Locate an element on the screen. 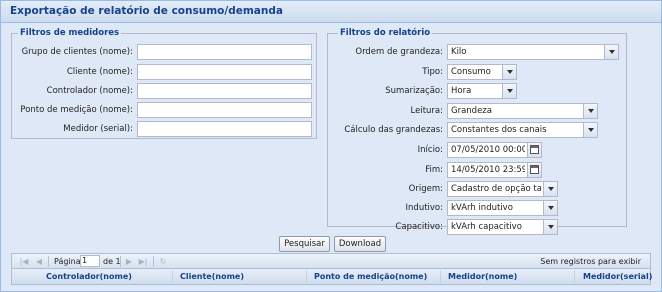  empty-status-text: Sem registros para exibir is located at coordinates (590, 261).